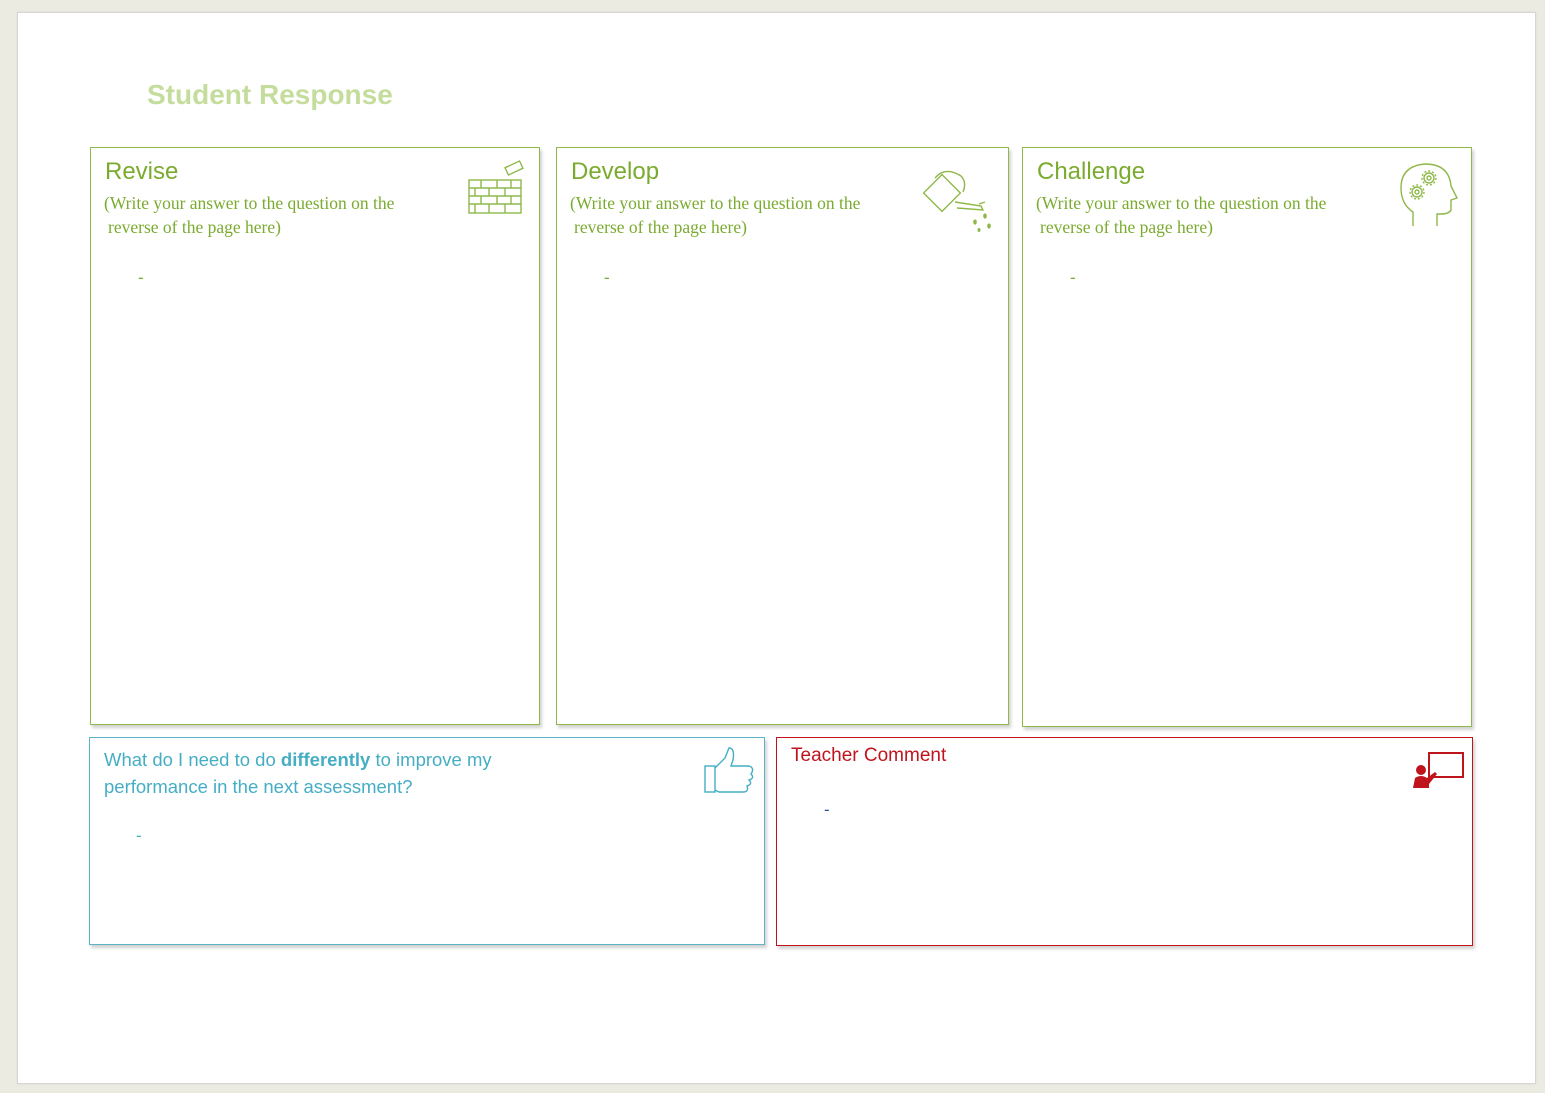  I want to click on question-text-line2: performance in the next assessment?, so click(258, 786).